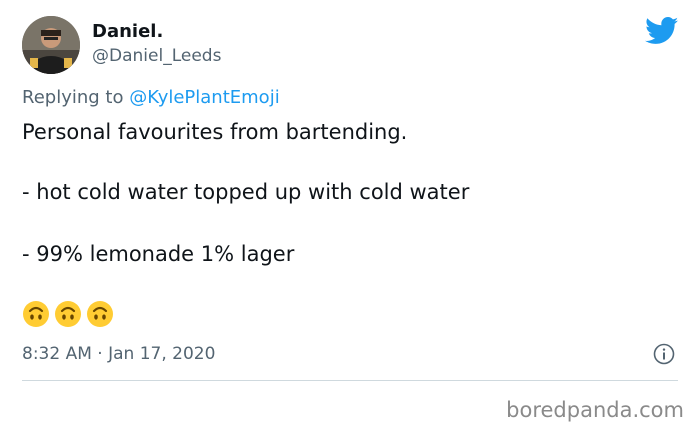 This screenshot has height=434, width=700. I want to click on tweet-text-line-1: Personal favourites from bartending., so click(215, 132).